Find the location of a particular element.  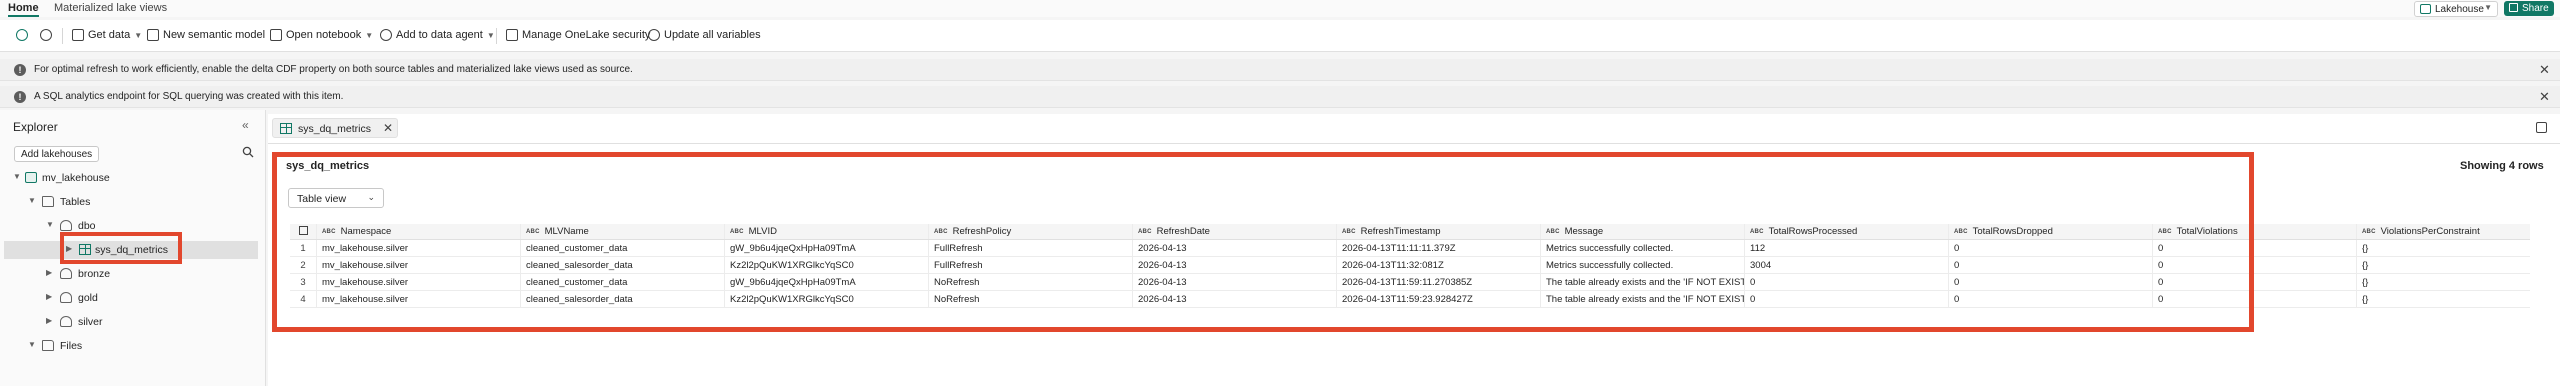

divider is located at coordinates (1414, 143).